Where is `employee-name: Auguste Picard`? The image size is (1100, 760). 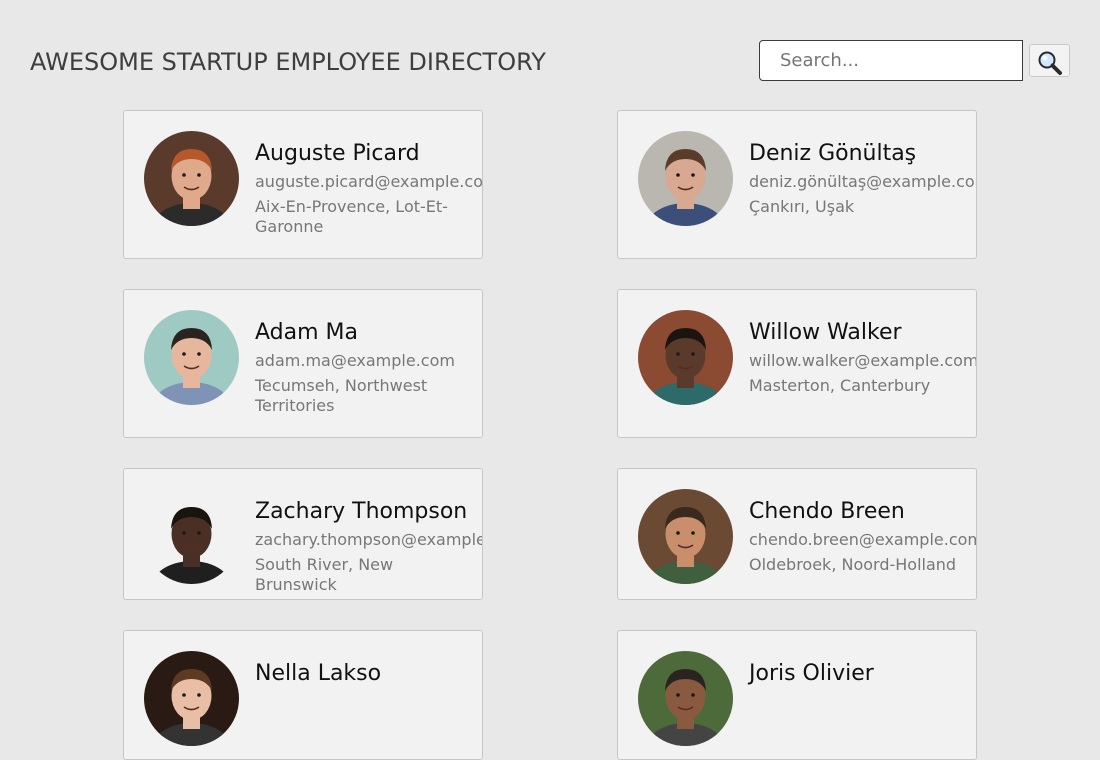
employee-name: Auguste Picard is located at coordinates (337, 153).